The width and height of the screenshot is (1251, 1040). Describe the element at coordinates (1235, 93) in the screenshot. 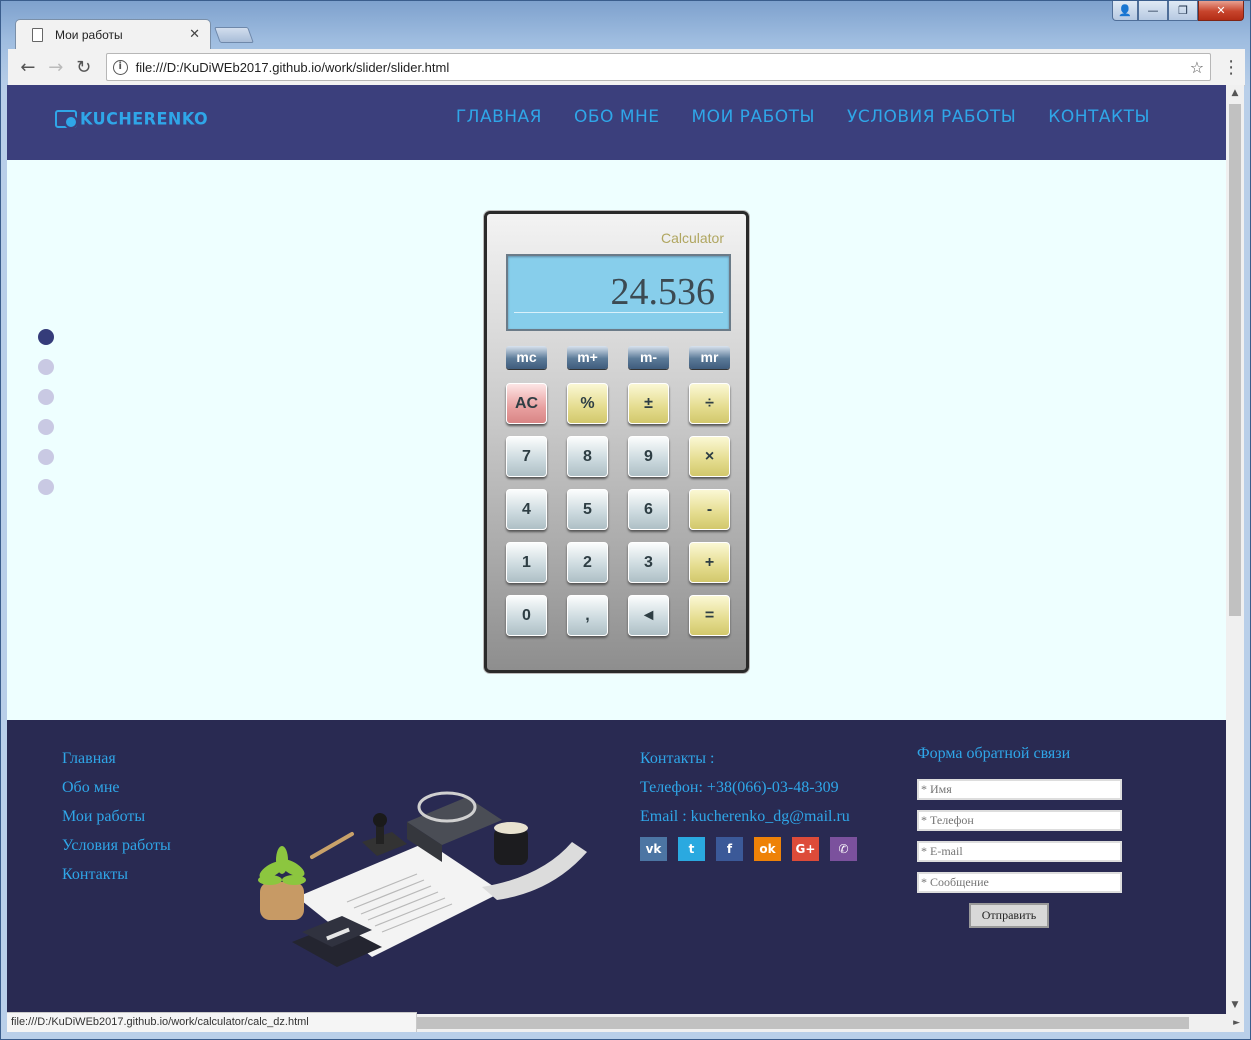

I see `scroll-up-icon: ▲` at that location.